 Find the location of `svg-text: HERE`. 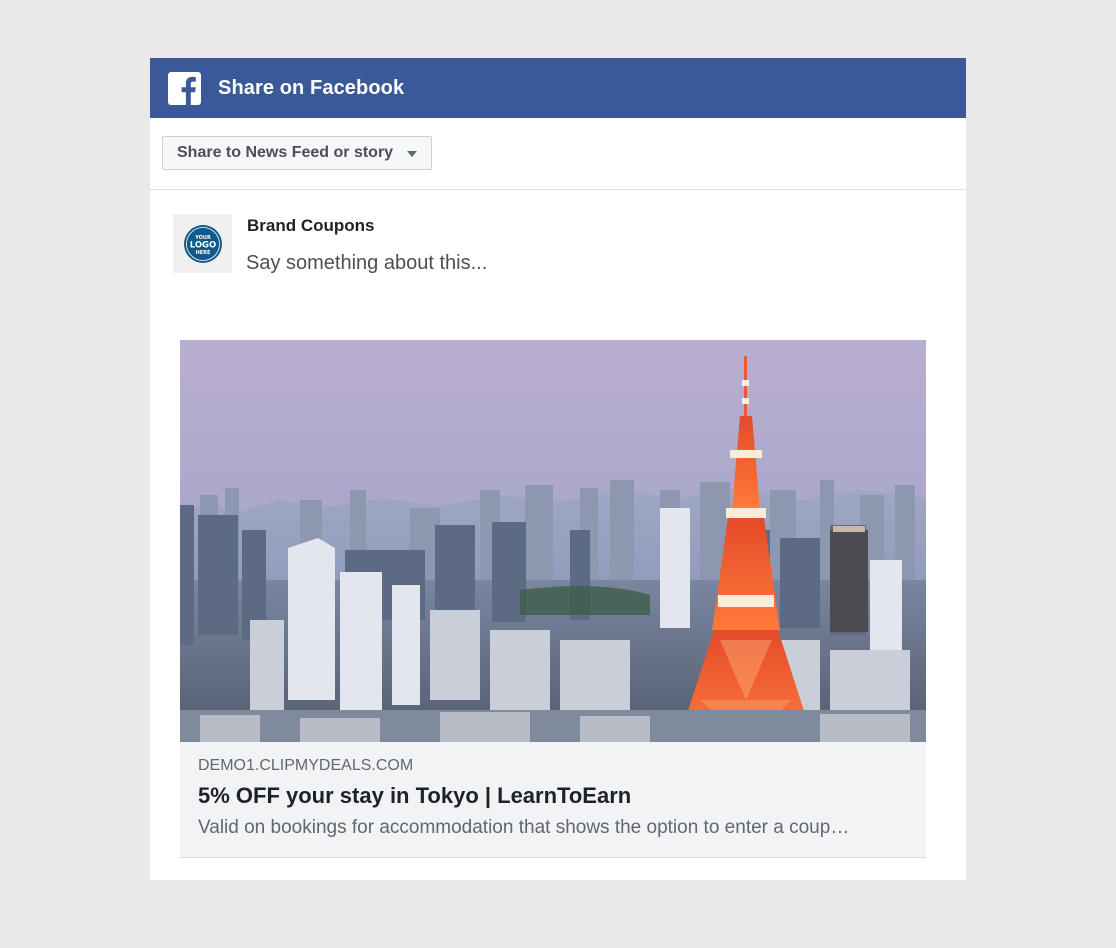

svg-text: HERE is located at coordinates (202, 253).